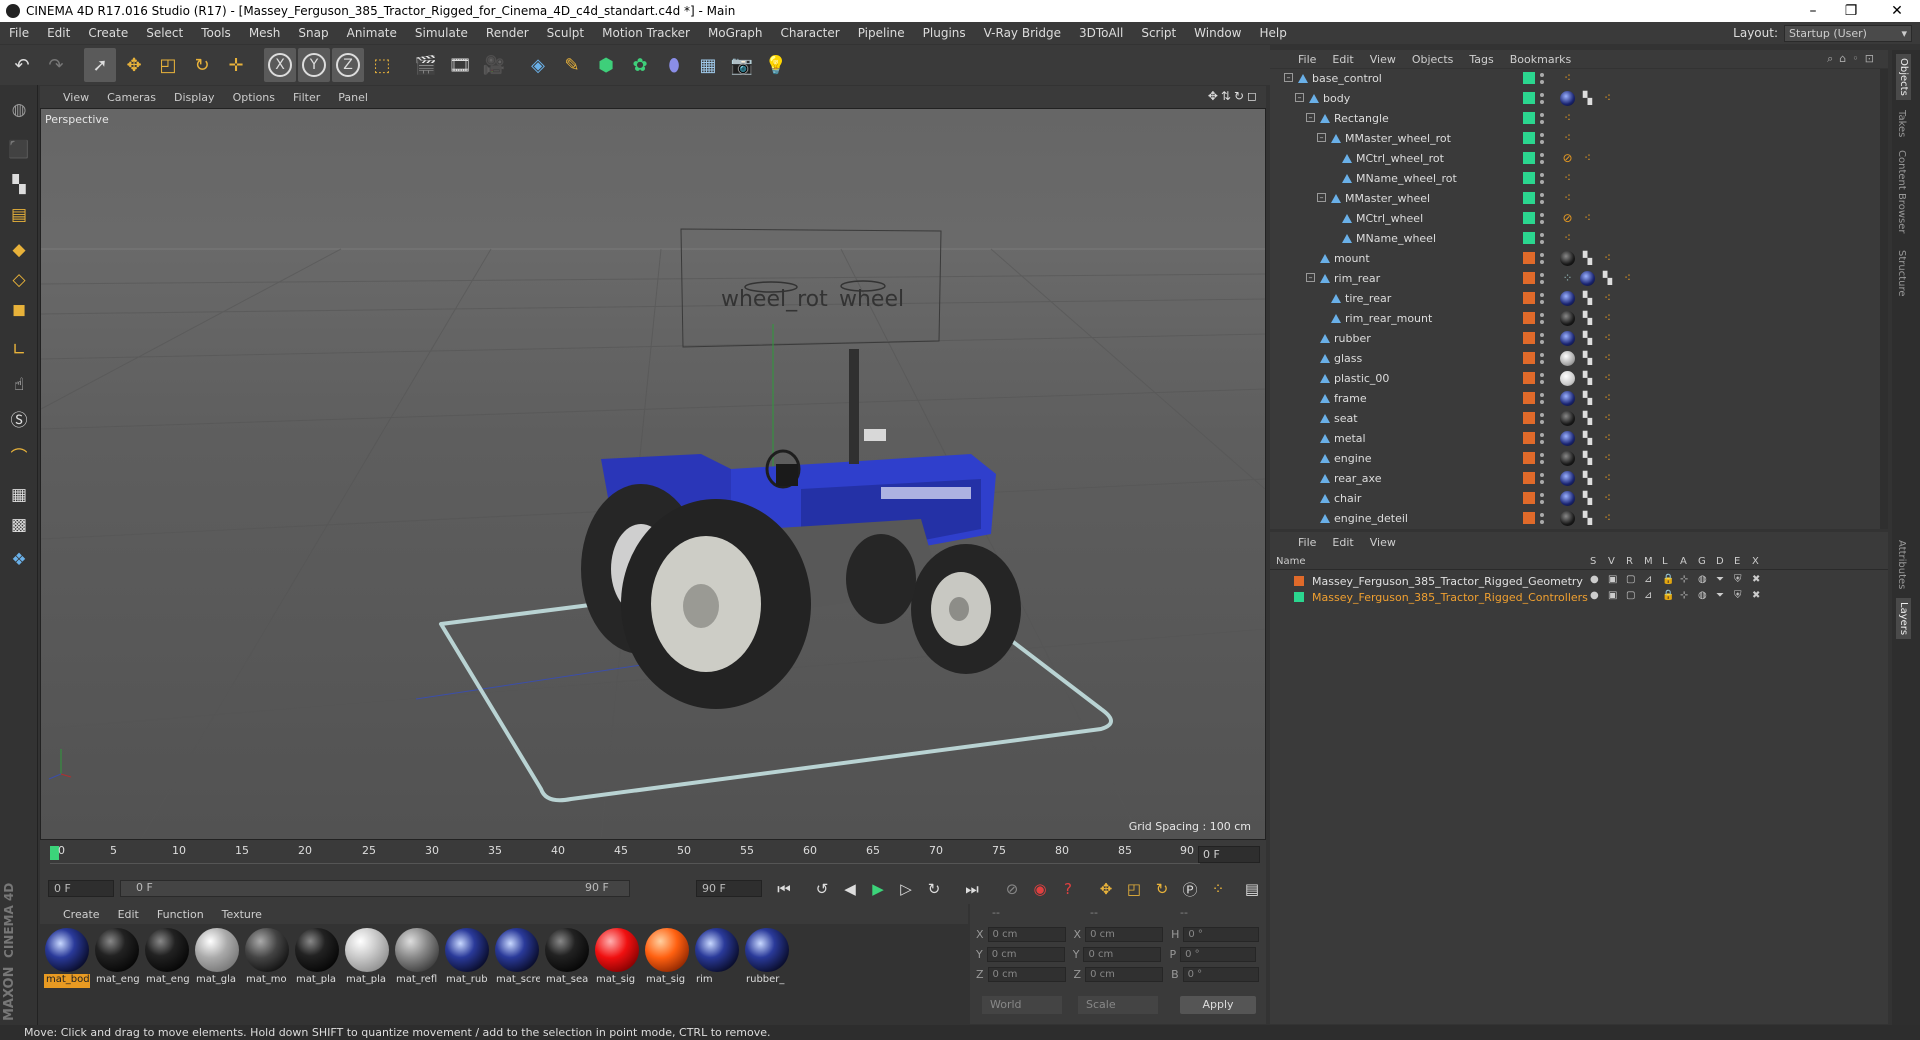 This screenshot has height=1040, width=1920. I want to click on position-z-field: 0 cm, so click(1026, 974).